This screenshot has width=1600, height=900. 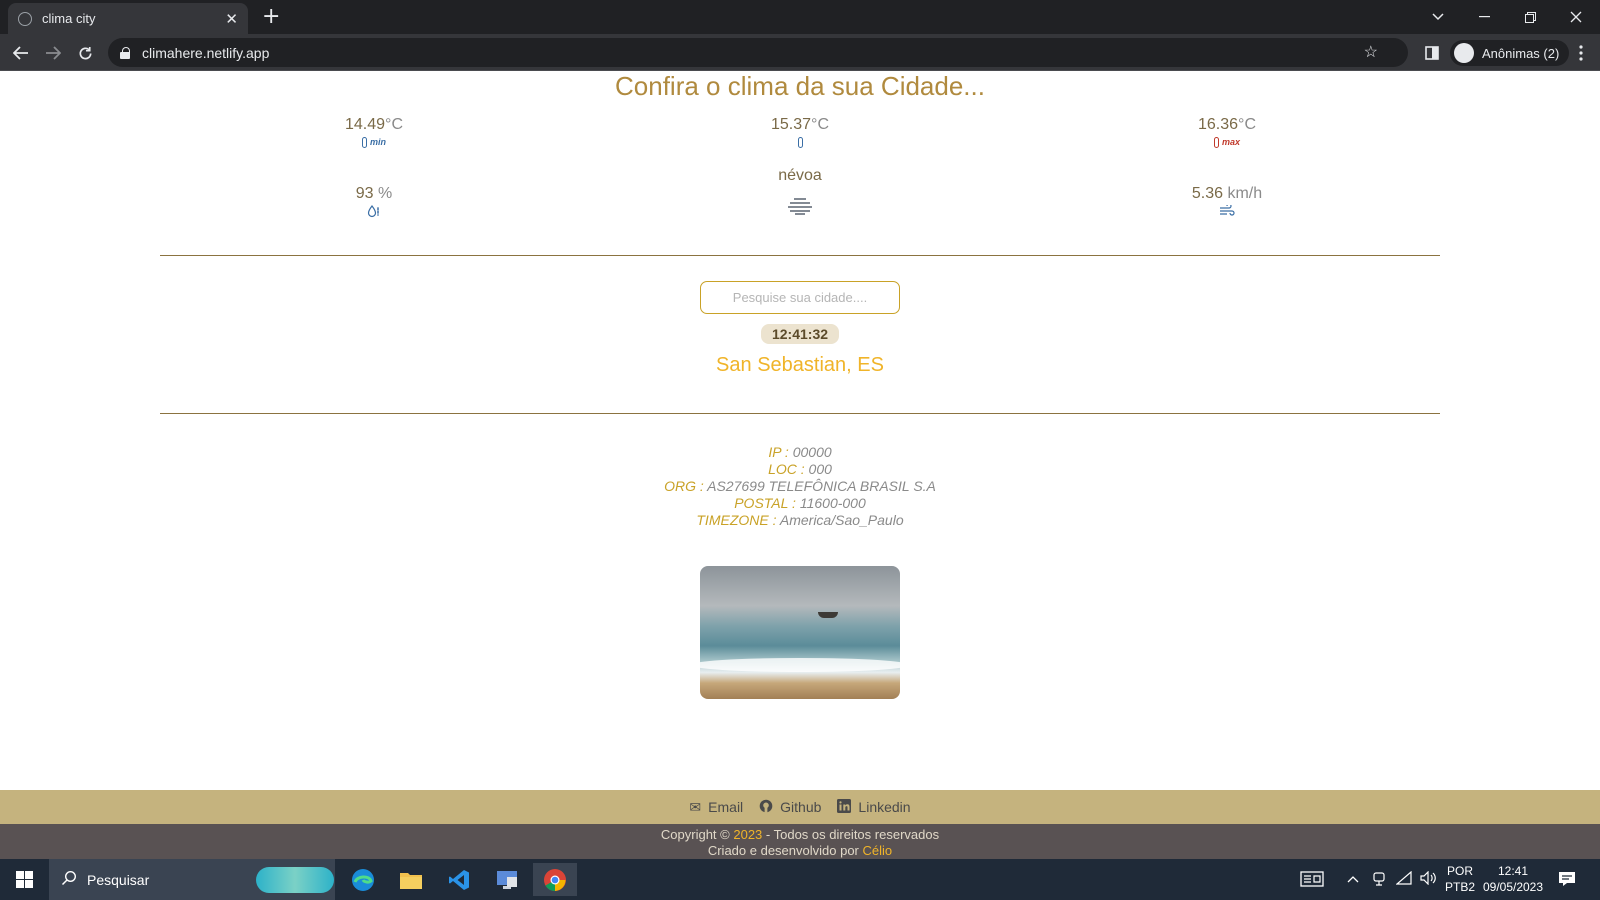 What do you see at coordinates (507, 879) in the screenshot?
I see `remote-desktop-icon` at bounding box center [507, 879].